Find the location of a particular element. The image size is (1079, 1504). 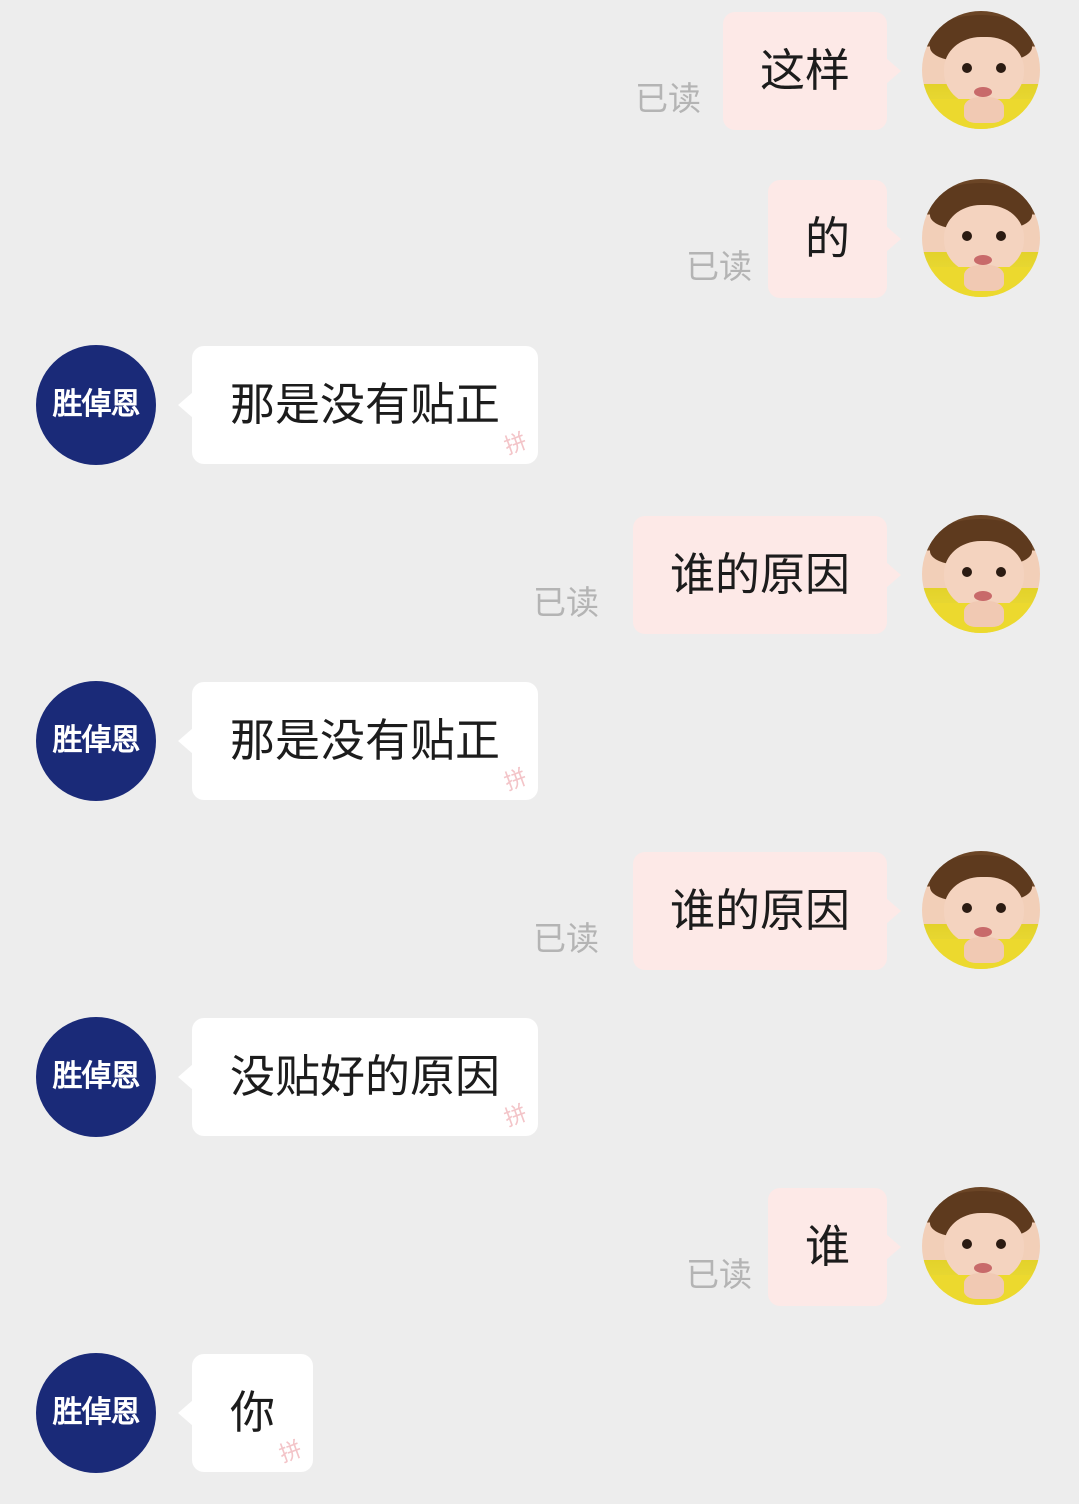

incoming-message-bubble: 你 拼 is located at coordinates (245, 1413).